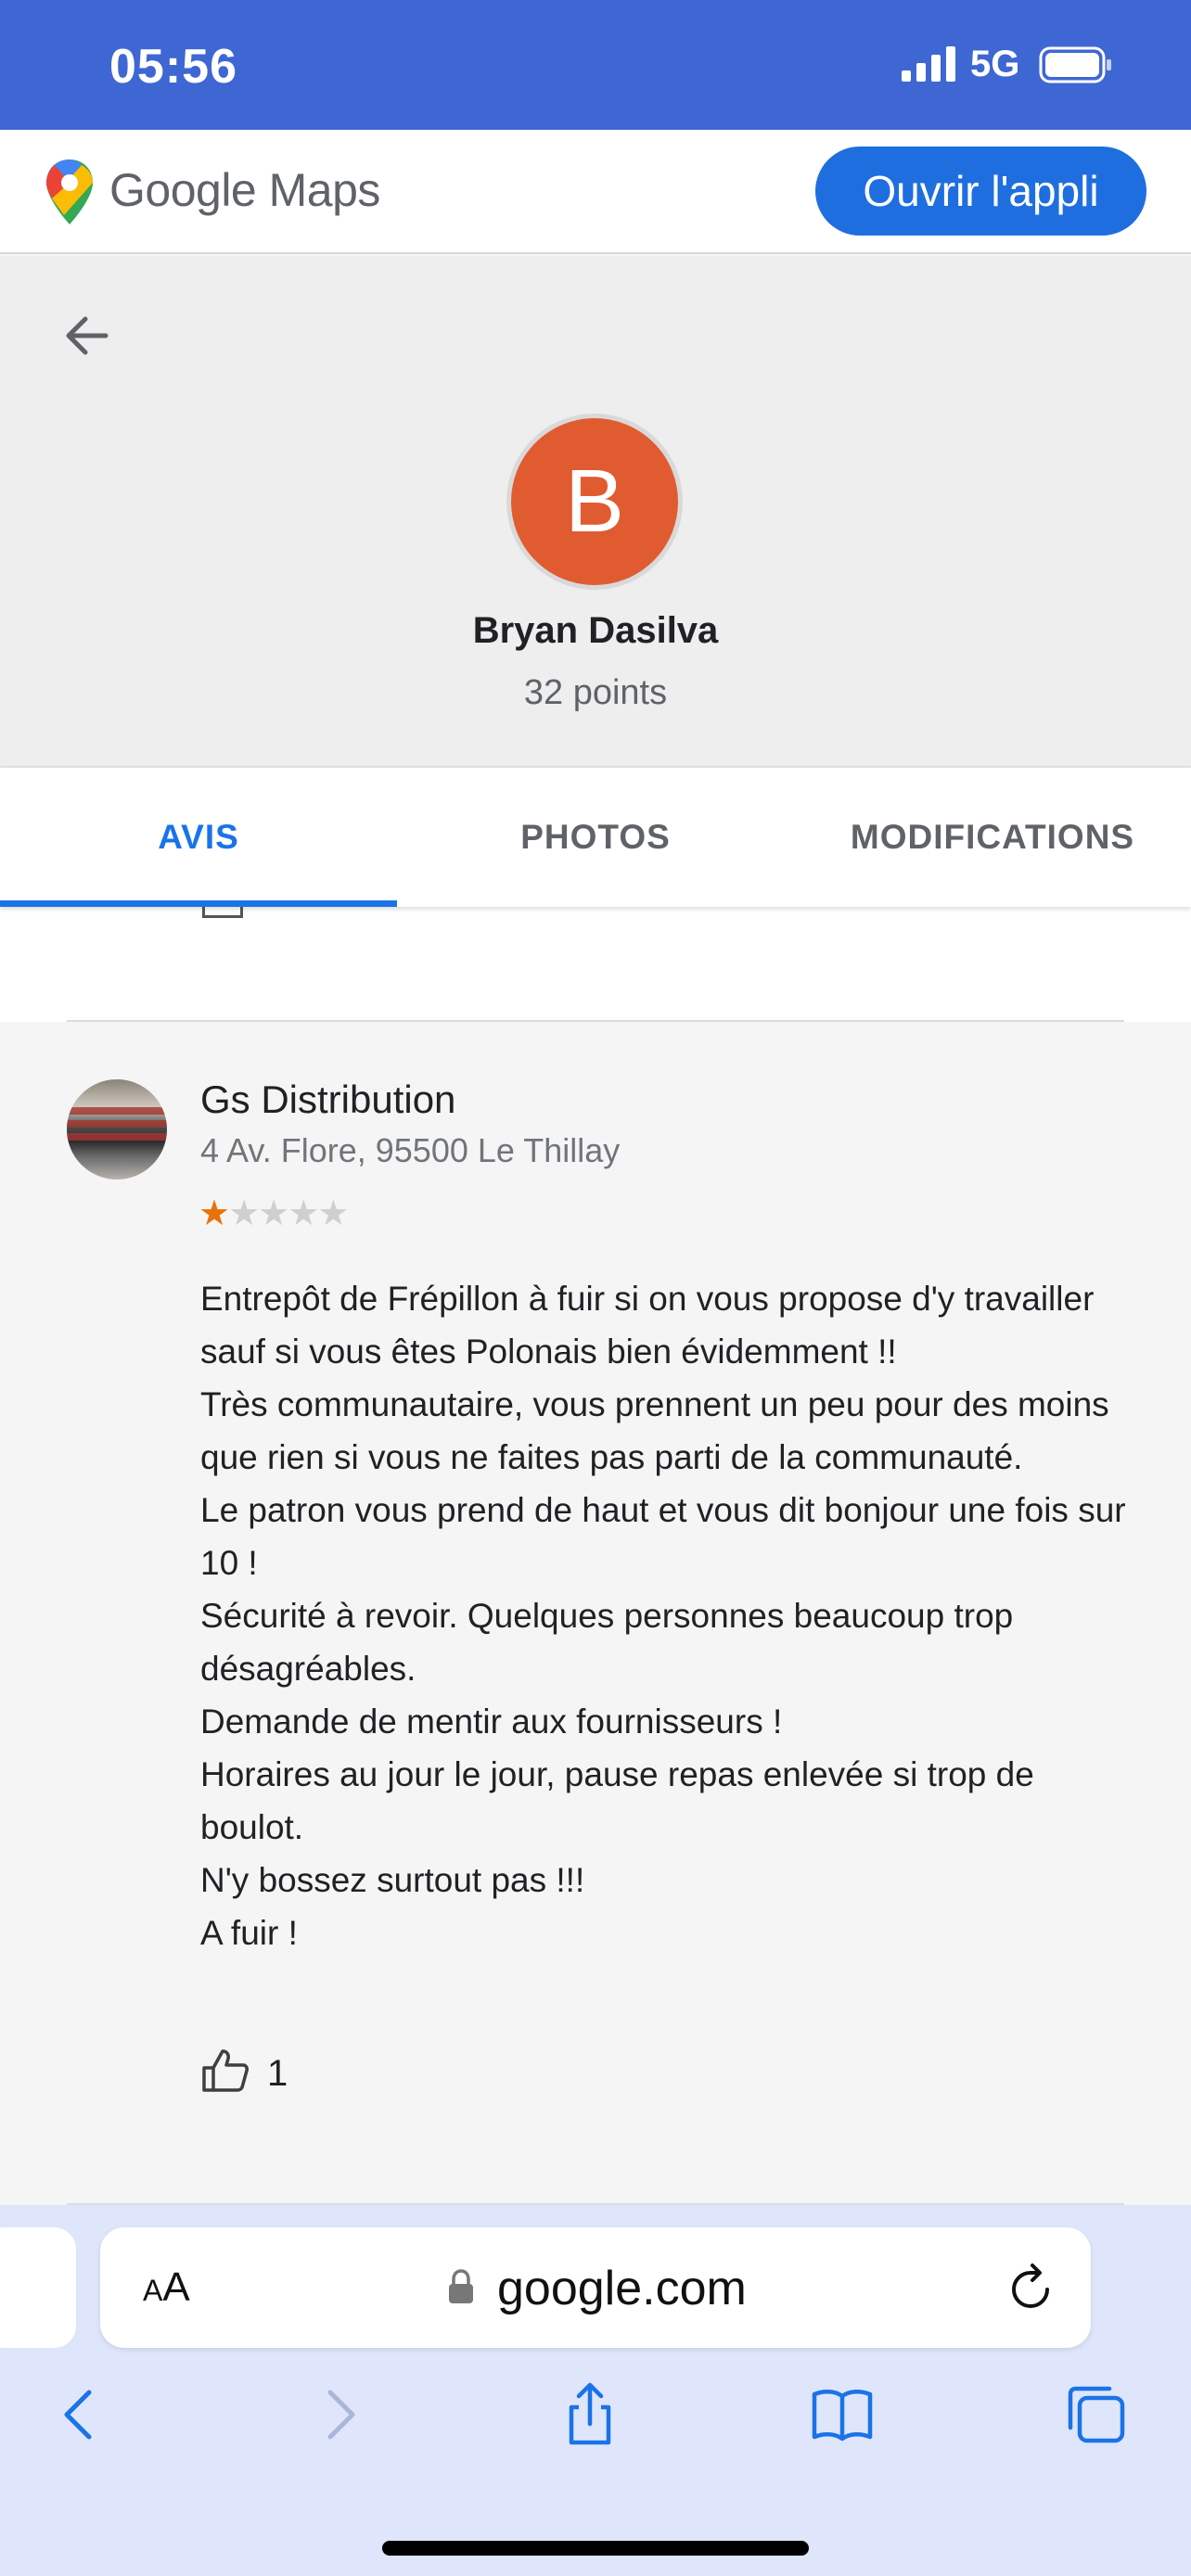 The image size is (1191, 2576). I want to click on chevron-right-icon, so click(339, 2414).